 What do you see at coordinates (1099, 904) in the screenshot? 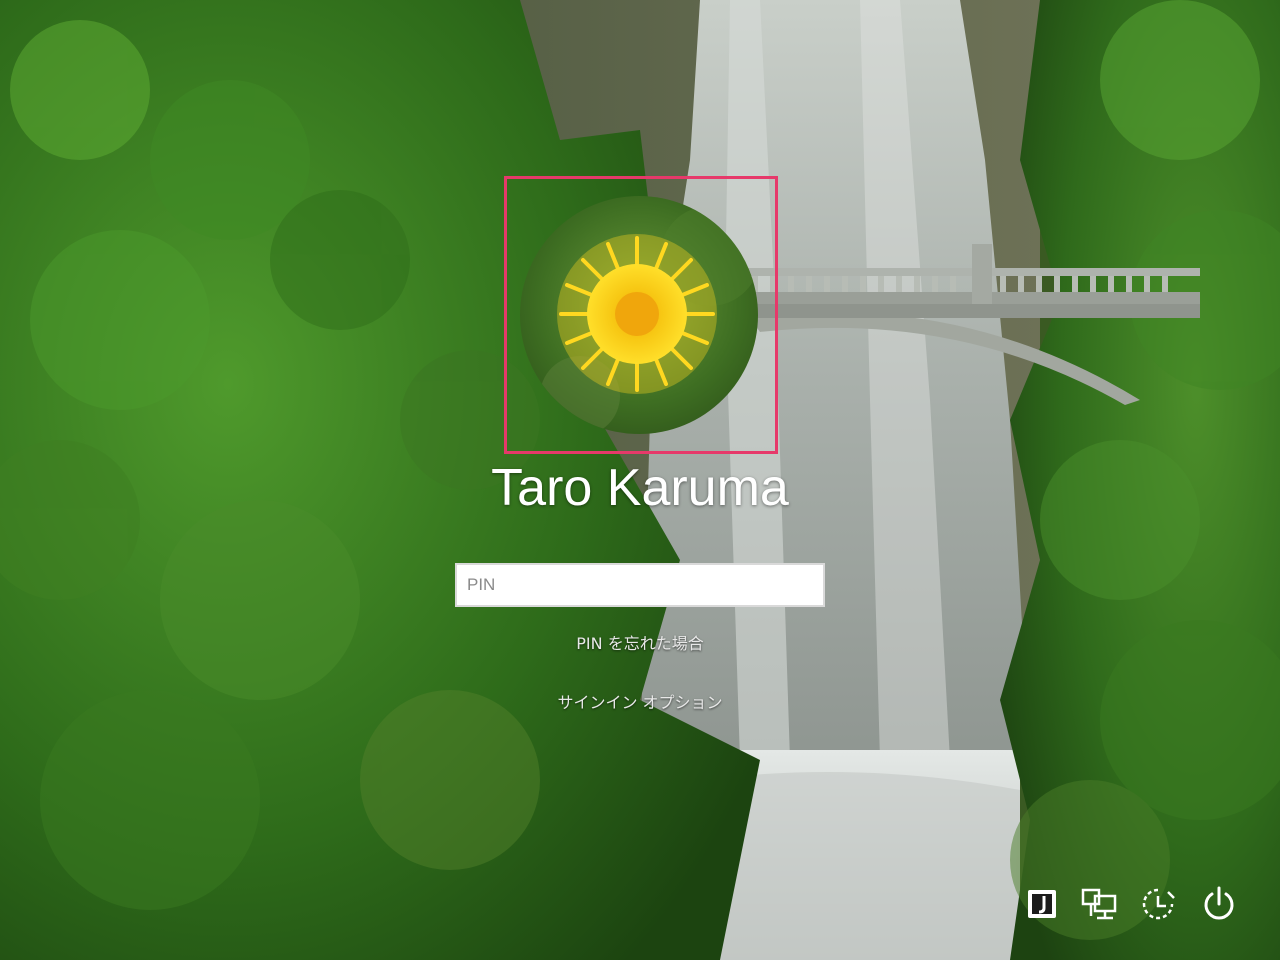
I see `network-icon` at bounding box center [1099, 904].